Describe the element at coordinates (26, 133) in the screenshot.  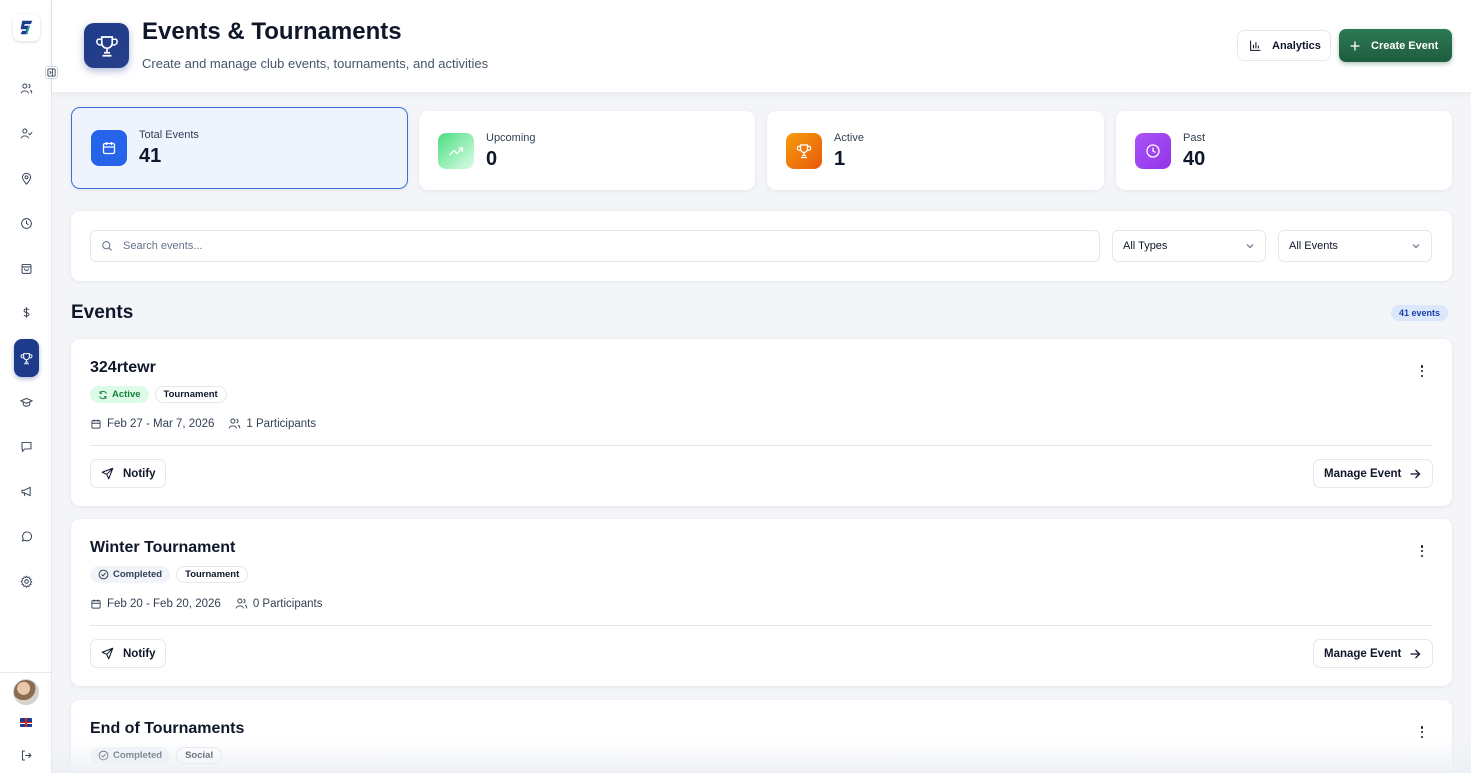
I see `sidebar-item-coaches` at that location.